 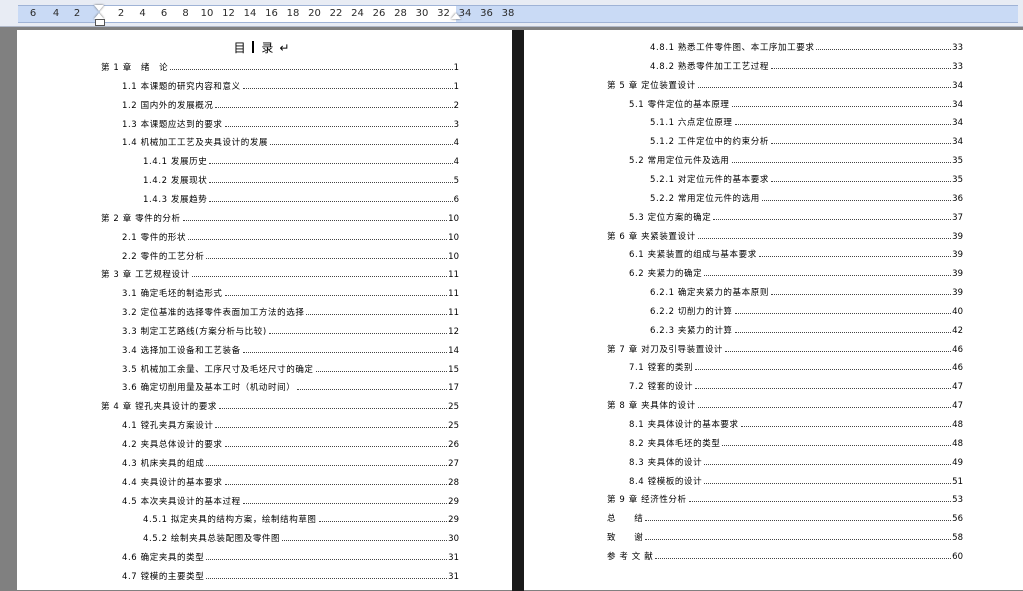 I want to click on toc-entry: 5.2.1 对定位元件的基本要求 35, so click(x=806, y=178).